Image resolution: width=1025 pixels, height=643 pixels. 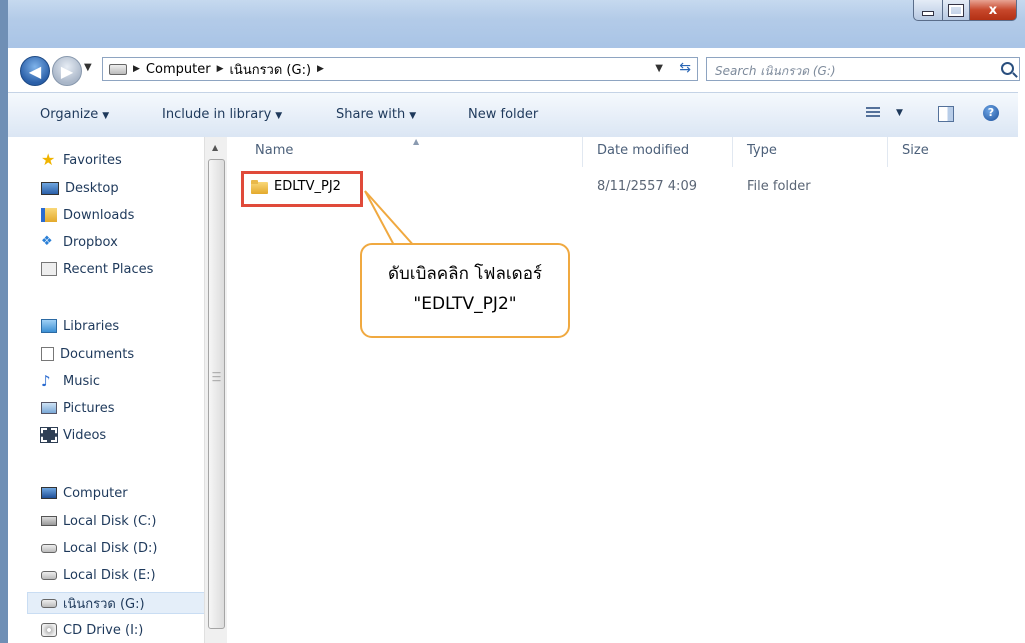 What do you see at coordinates (4, 321) in the screenshot?
I see `desktop-edge` at bounding box center [4, 321].